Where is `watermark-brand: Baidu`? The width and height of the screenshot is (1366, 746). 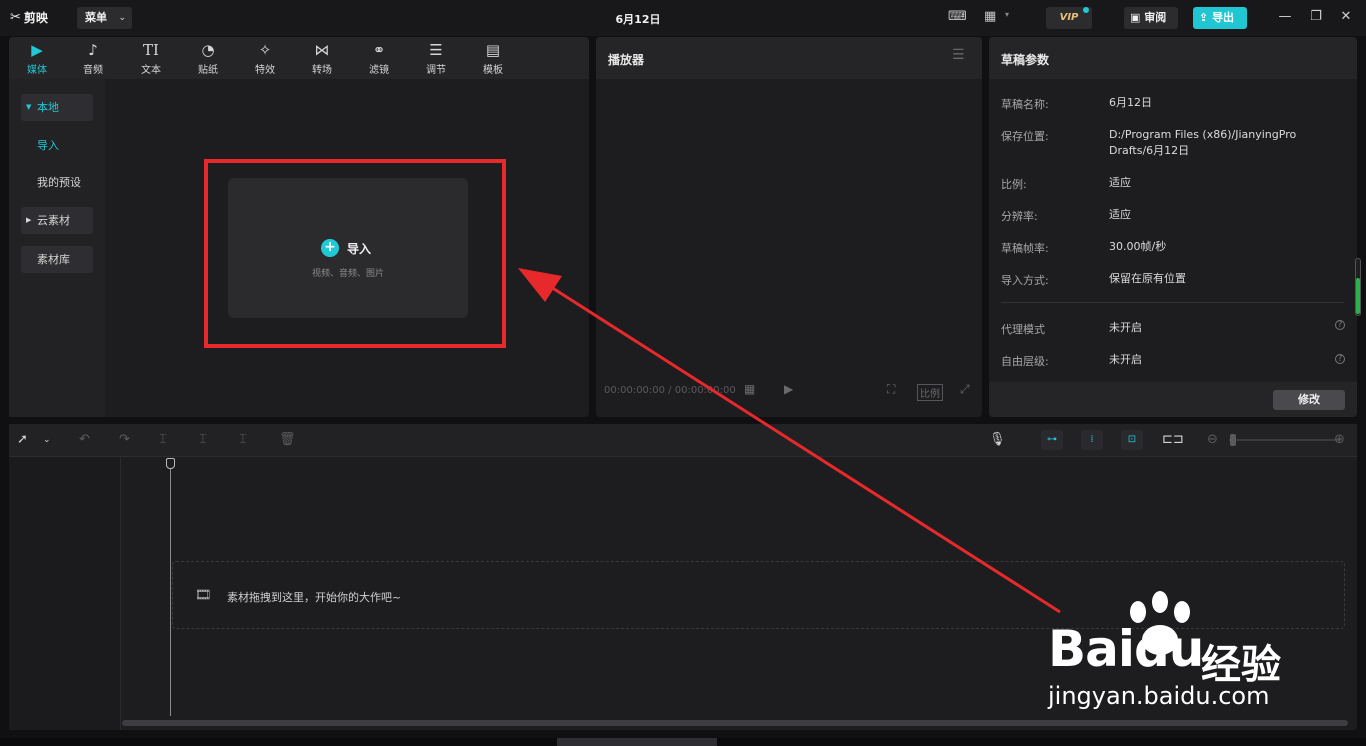 watermark-brand: Baidu is located at coordinates (1126, 649).